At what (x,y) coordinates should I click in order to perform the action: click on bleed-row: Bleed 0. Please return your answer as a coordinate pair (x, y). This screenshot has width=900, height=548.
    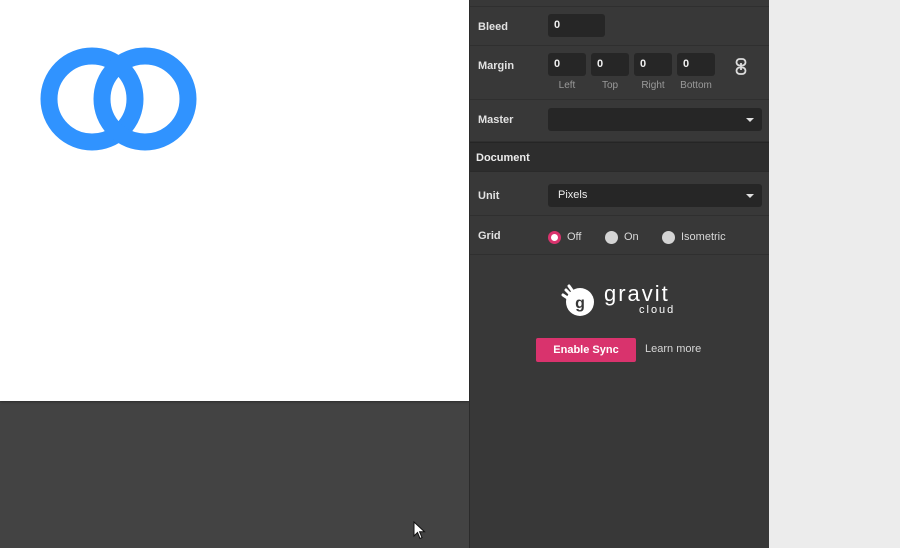
    Looking at the image, I should click on (620, 26).